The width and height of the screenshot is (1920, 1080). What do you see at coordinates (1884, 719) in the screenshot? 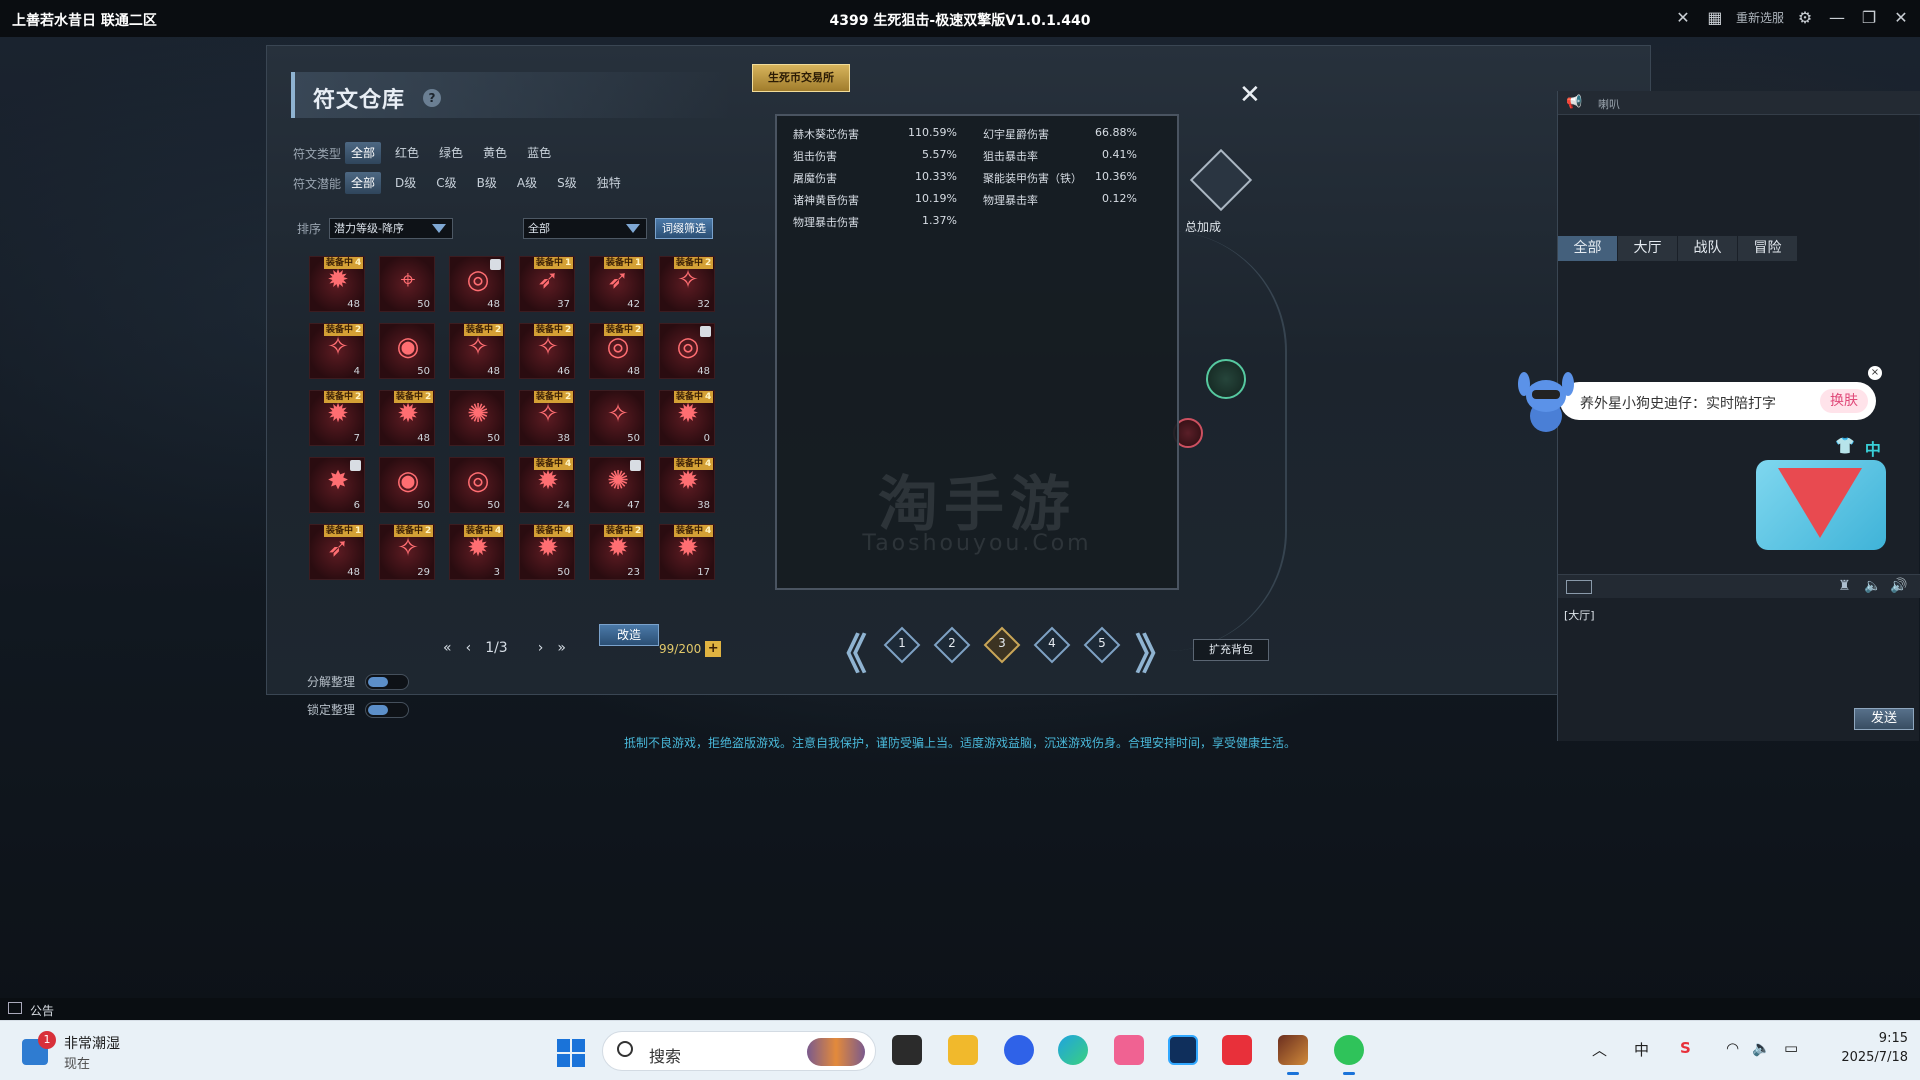
I see `send-button: 发送` at bounding box center [1884, 719].